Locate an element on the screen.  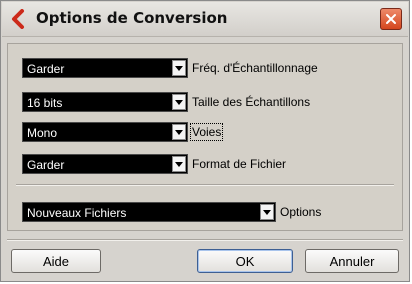
help-button: Aide is located at coordinates (56, 261).